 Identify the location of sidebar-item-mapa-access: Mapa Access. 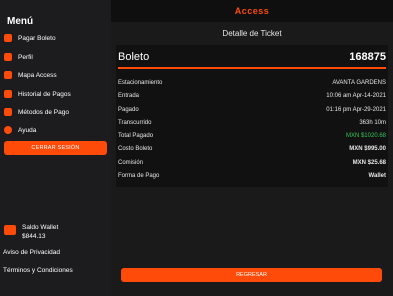
(30, 75).